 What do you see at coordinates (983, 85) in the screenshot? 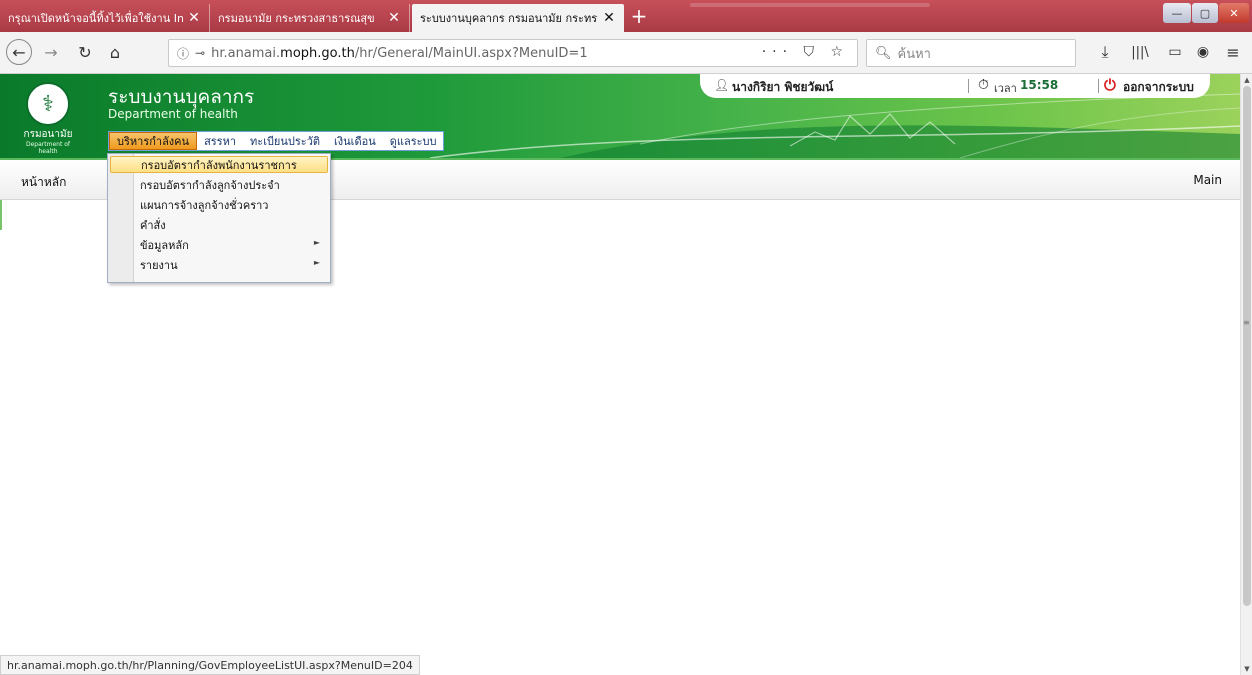
I see `stopwatch-icon: ⏱︎` at bounding box center [983, 85].